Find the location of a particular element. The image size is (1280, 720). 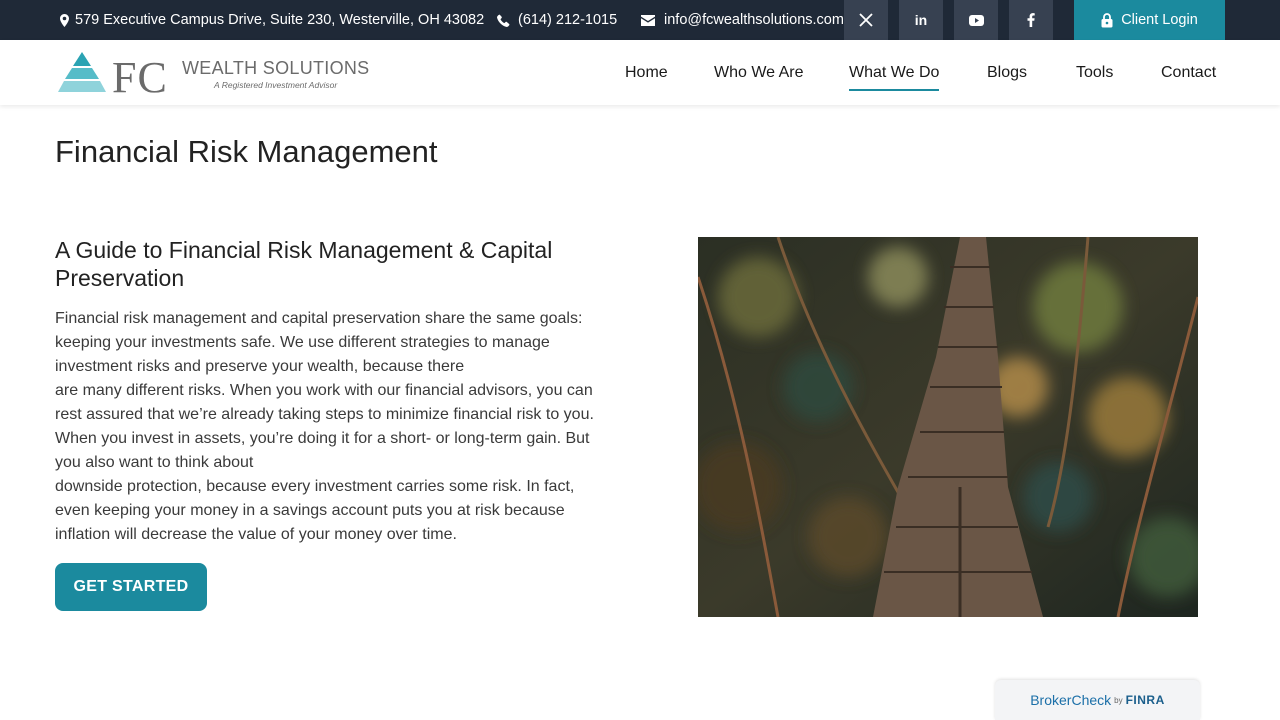

x-twitter-icon is located at coordinates (866, 20).